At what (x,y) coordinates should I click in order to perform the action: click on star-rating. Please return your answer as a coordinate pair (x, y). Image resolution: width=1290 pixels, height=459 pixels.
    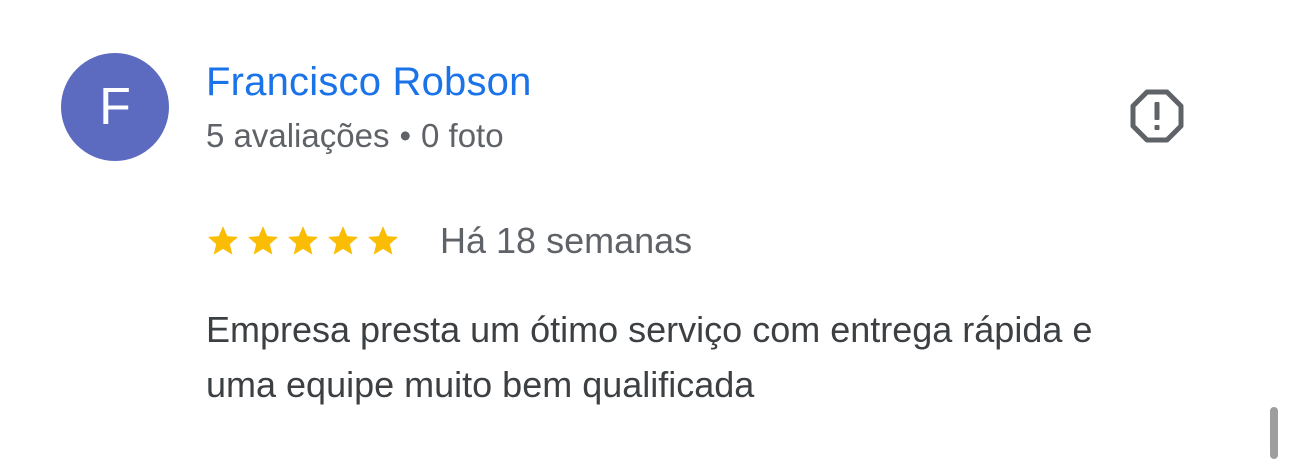
    Looking at the image, I should click on (306, 241).